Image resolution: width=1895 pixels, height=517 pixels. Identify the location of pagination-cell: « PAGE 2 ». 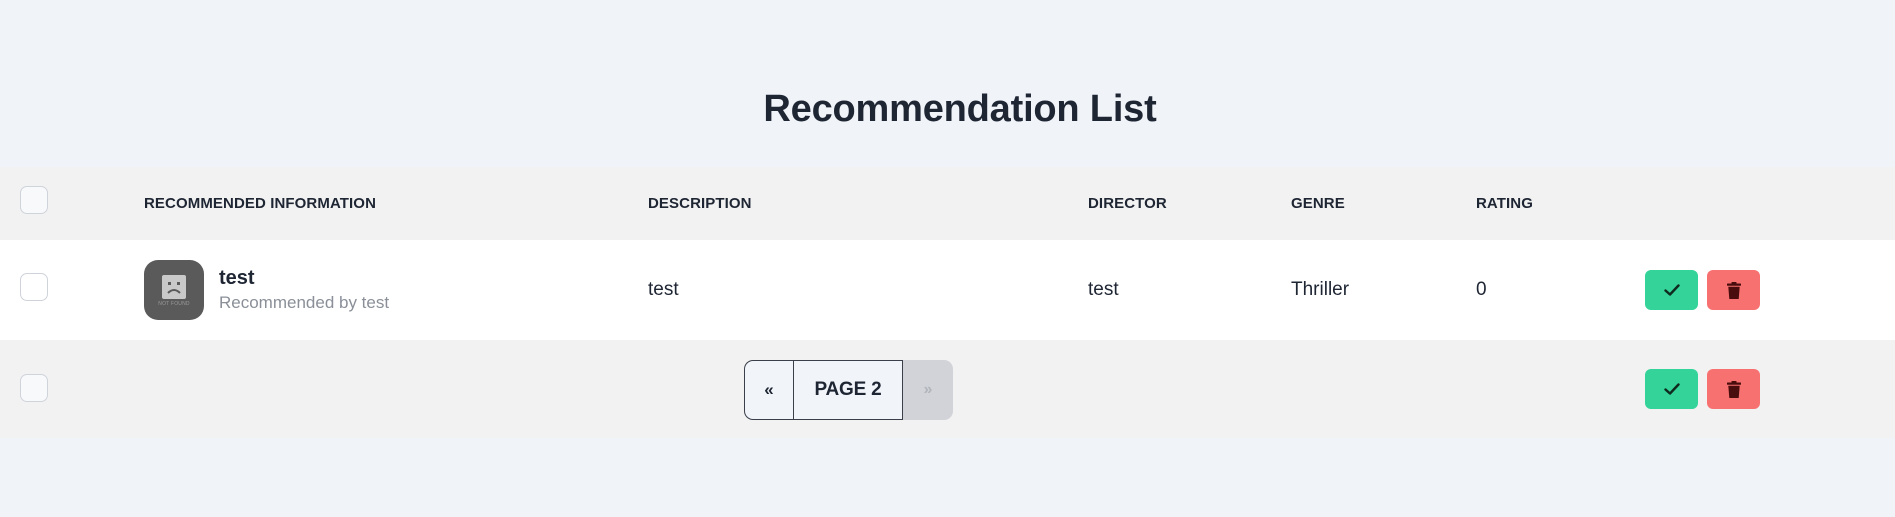
(848, 389).